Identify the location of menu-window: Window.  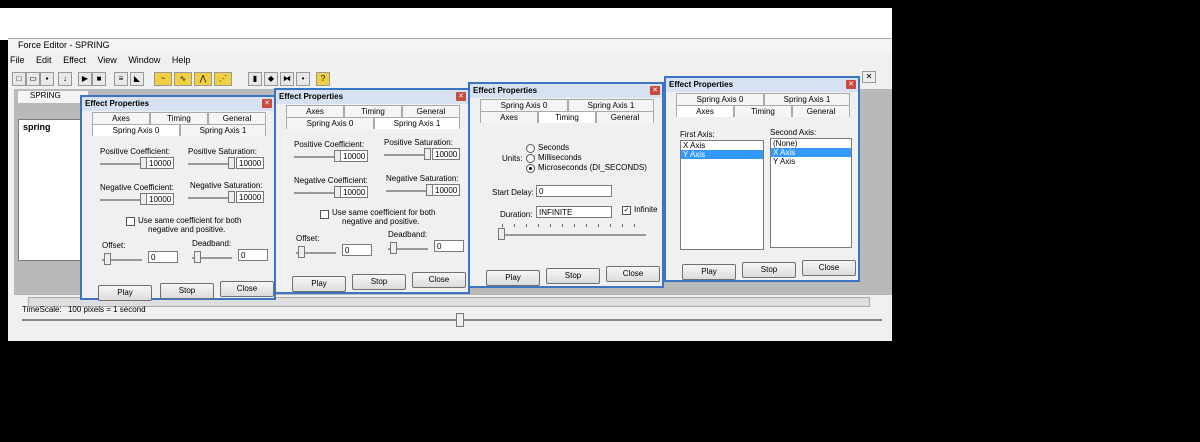
(144, 60).